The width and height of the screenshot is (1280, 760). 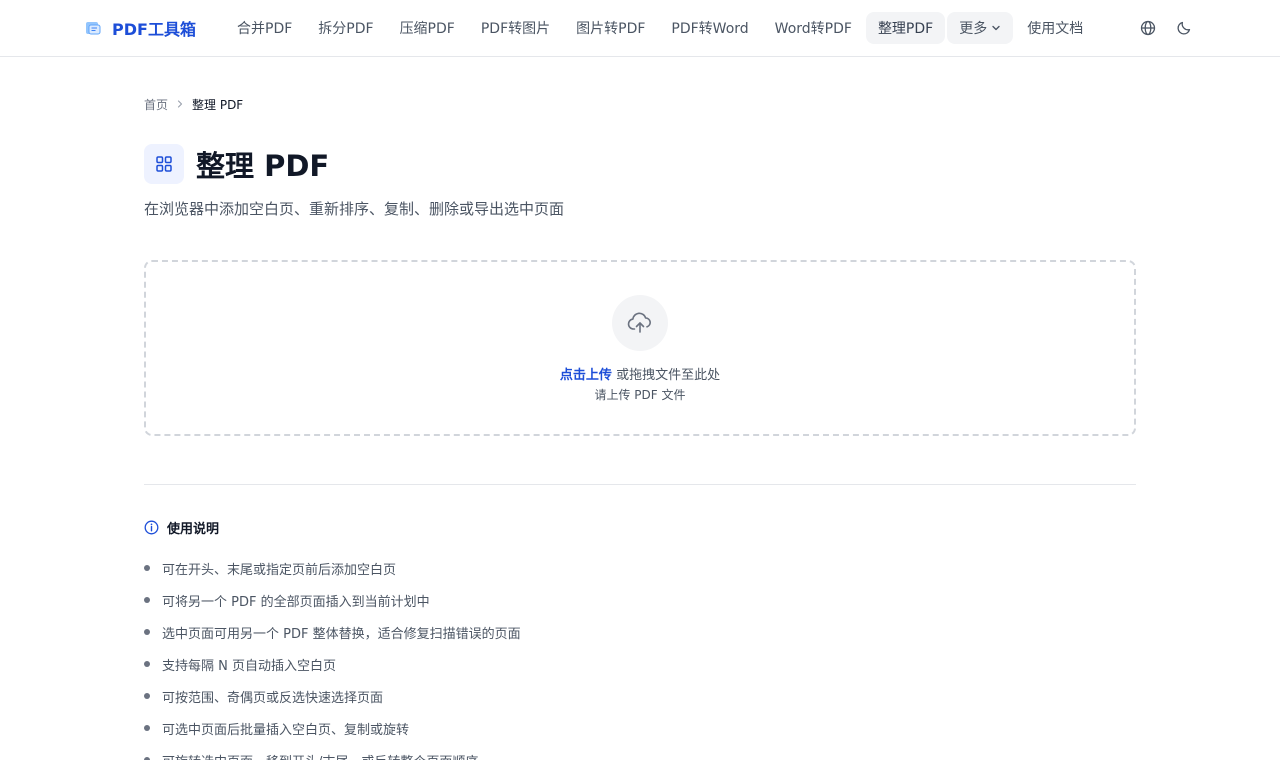 What do you see at coordinates (93, 28) in the screenshot?
I see `brand-logo-icon` at bounding box center [93, 28].